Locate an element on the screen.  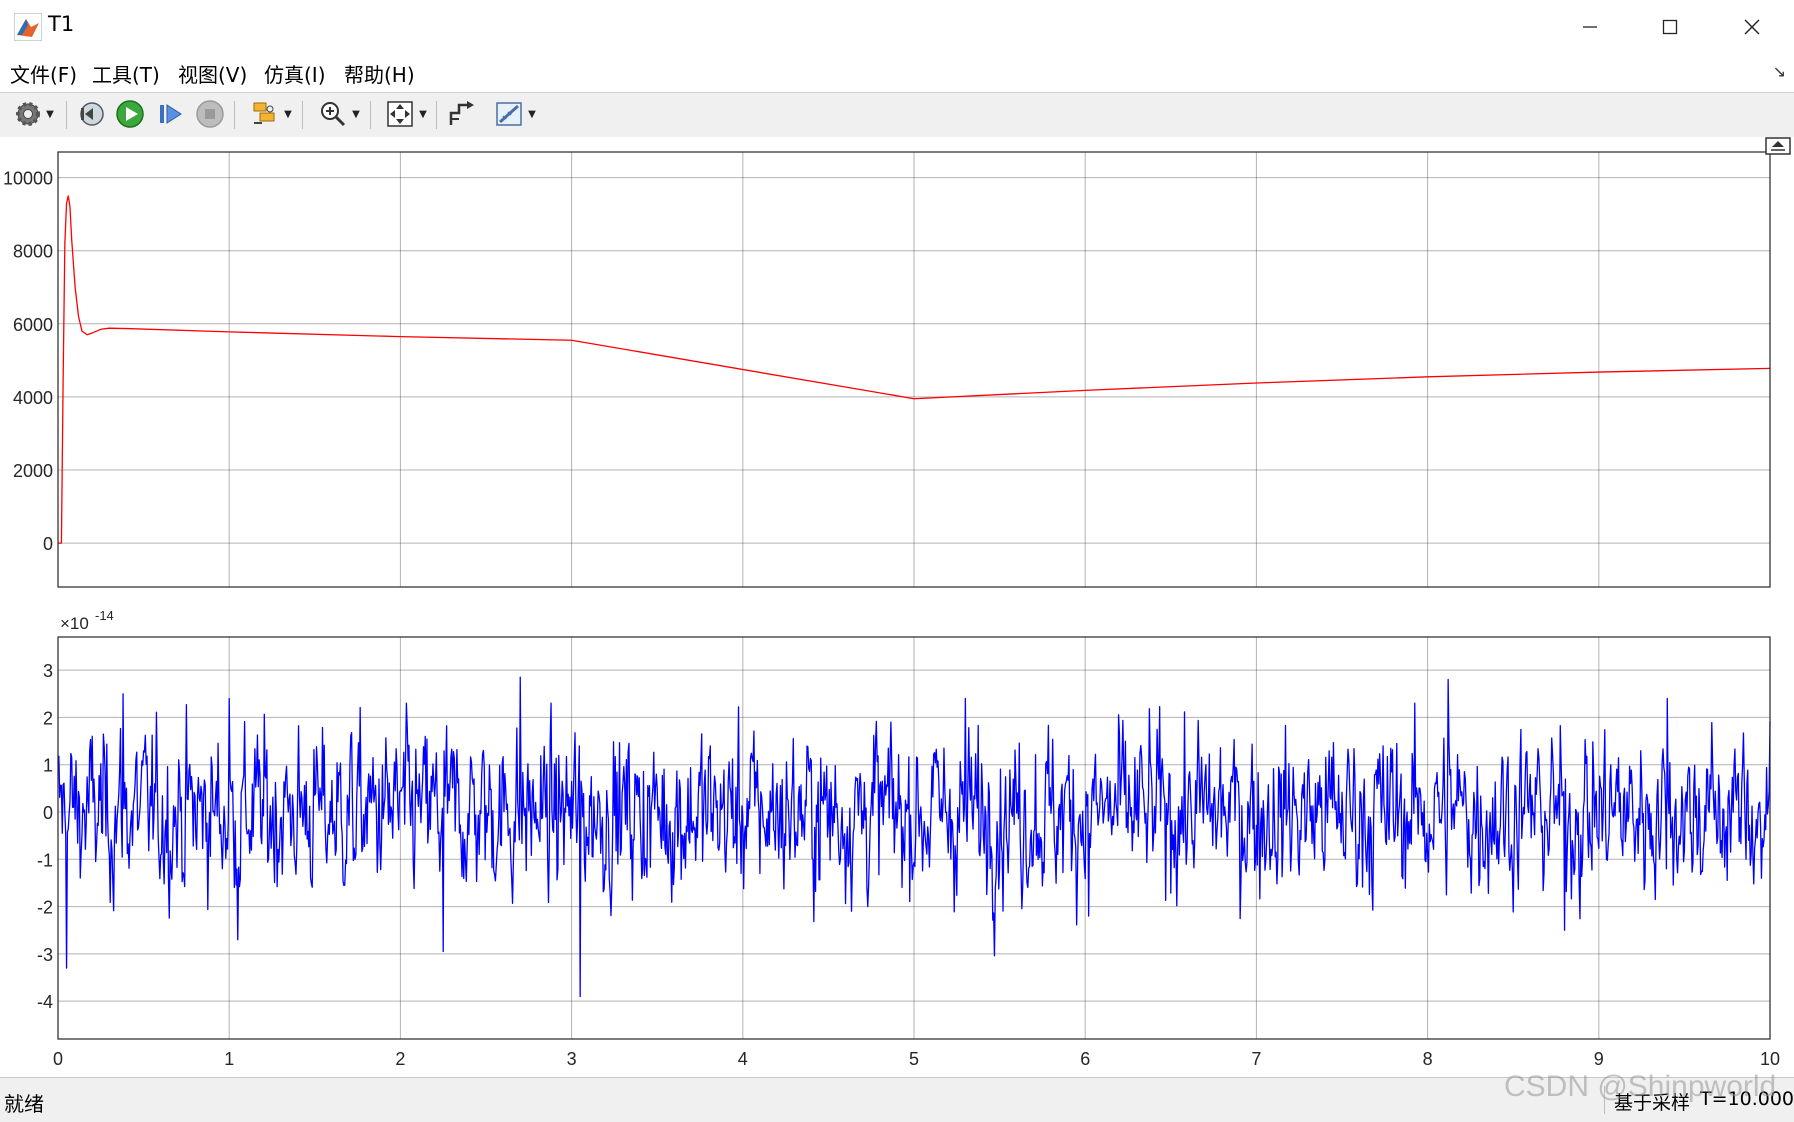
x-tick-label: 5 is located at coordinates (914, 1059).